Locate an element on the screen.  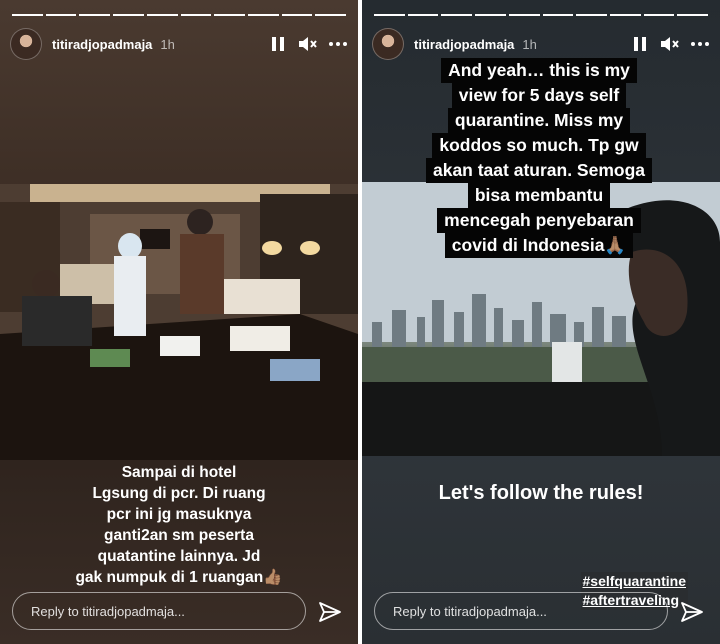
caption-line: pcr ini jg masuknya is located at coordinates (179, 514).